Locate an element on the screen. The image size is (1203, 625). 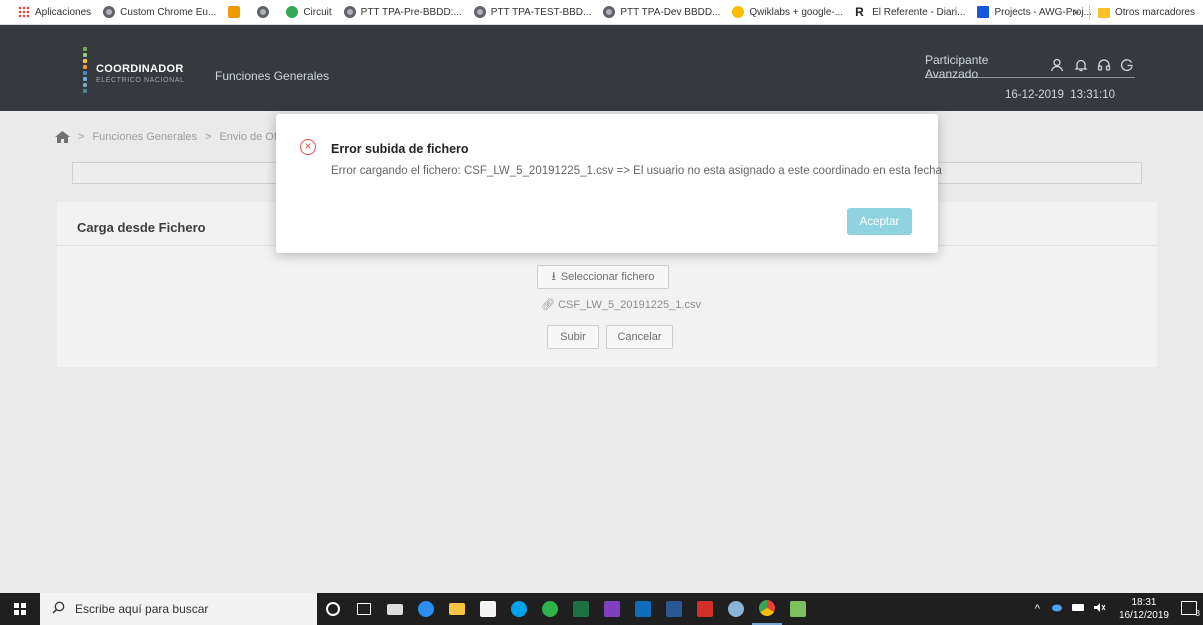
windows-logo-icon is located at coordinates (20, 609).